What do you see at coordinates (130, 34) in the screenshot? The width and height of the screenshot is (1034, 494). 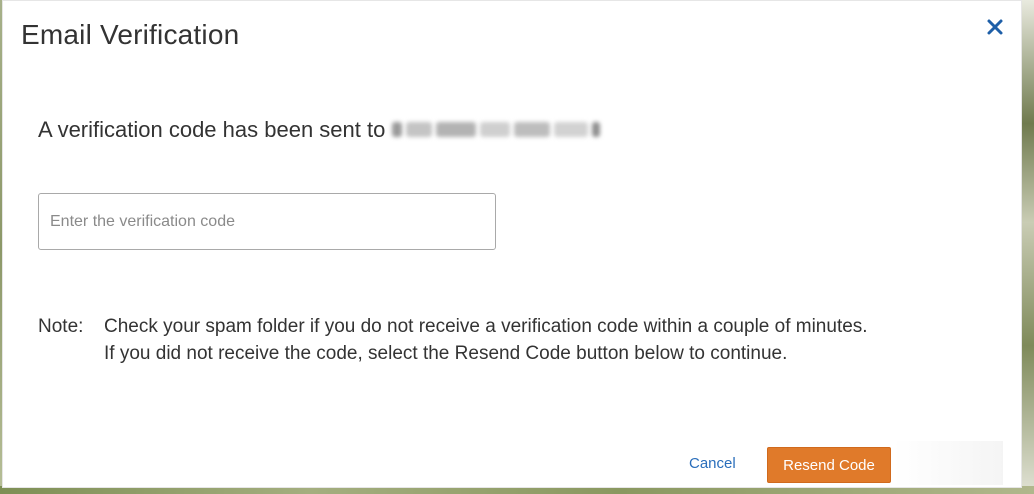 I see `dialog-title: Email Verification` at bounding box center [130, 34].